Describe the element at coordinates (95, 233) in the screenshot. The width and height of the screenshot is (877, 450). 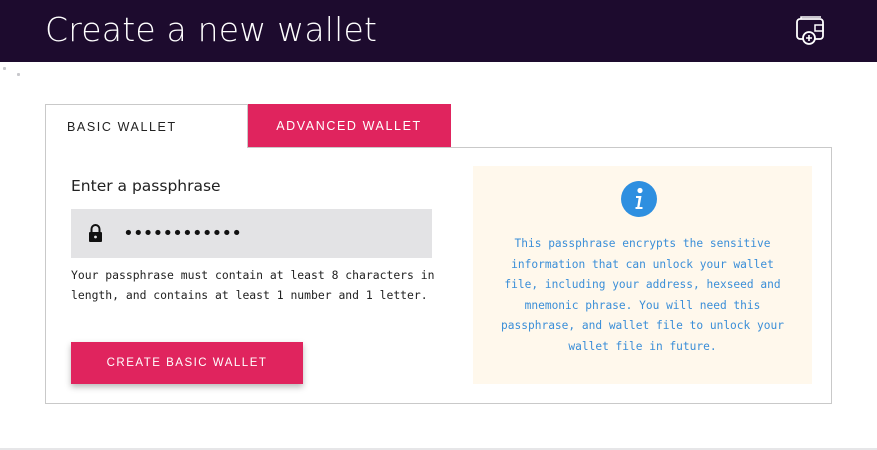
I see `lock-icon` at that location.